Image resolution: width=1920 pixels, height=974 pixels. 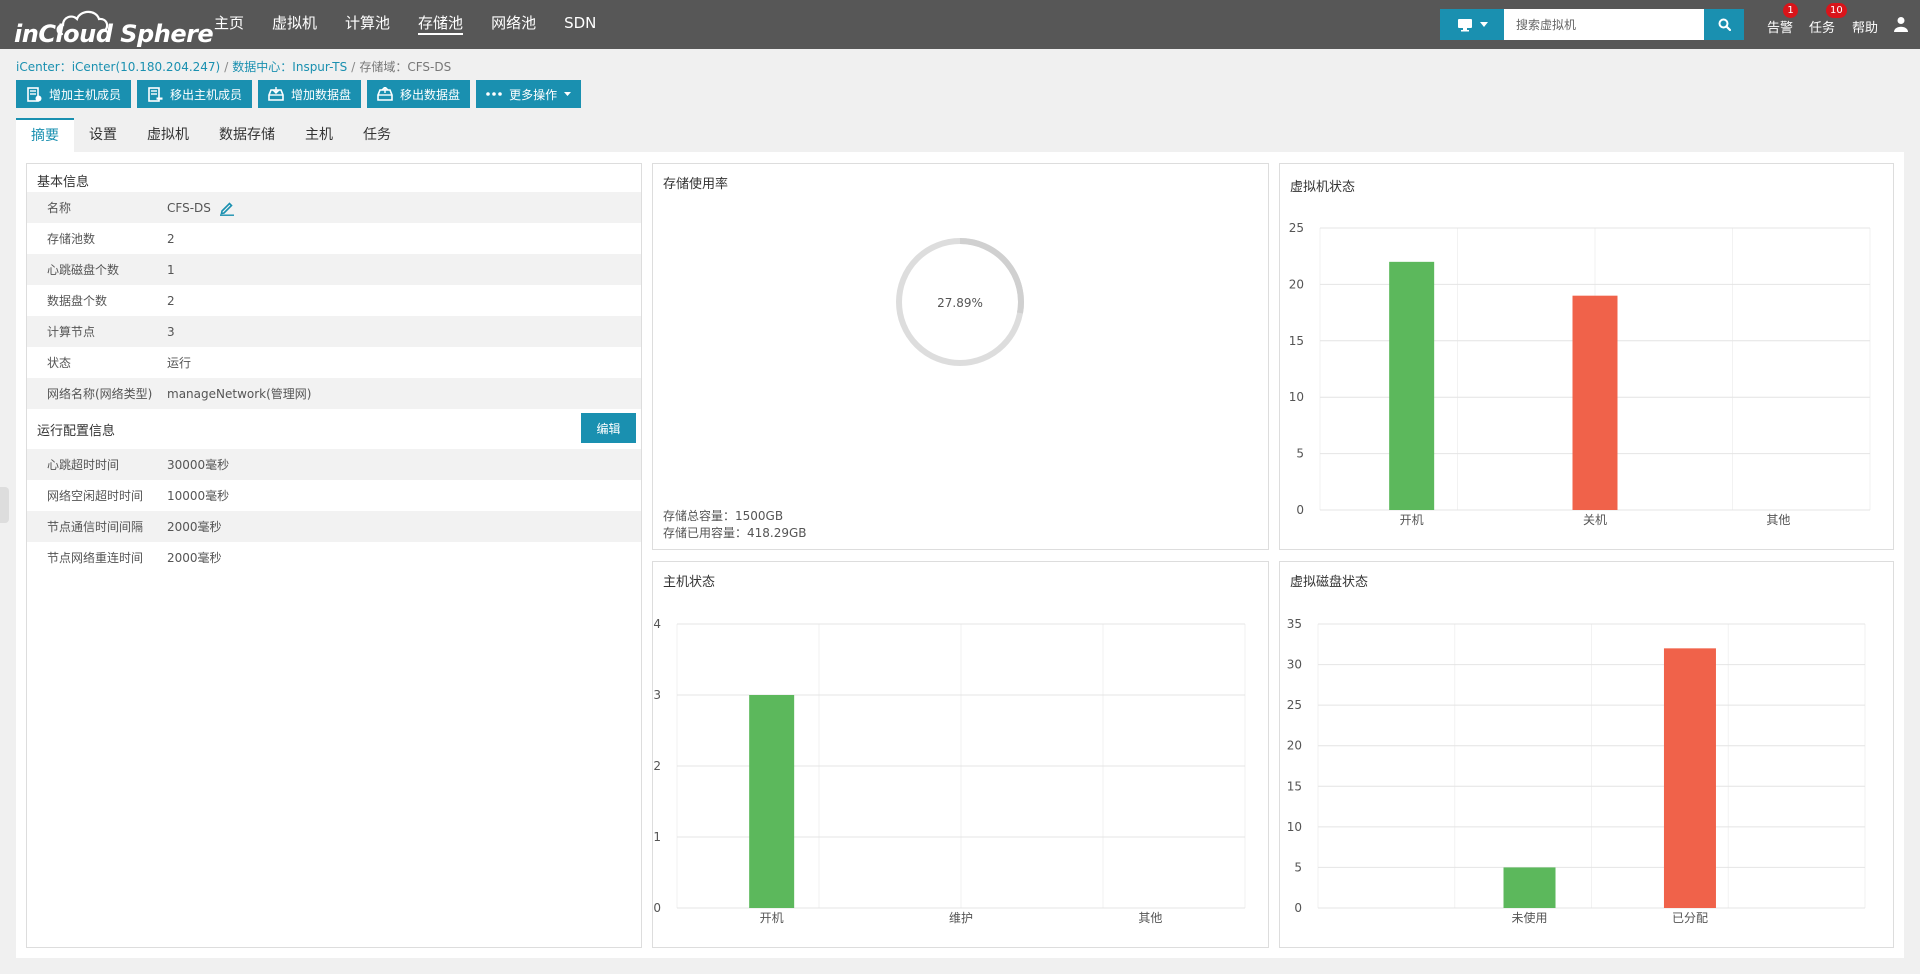 What do you see at coordinates (334, 495) in the screenshot?
I see `config-row-idle-timeout: 网络空闲超时时间 10000毫秒` at bounding box center [334, 495].